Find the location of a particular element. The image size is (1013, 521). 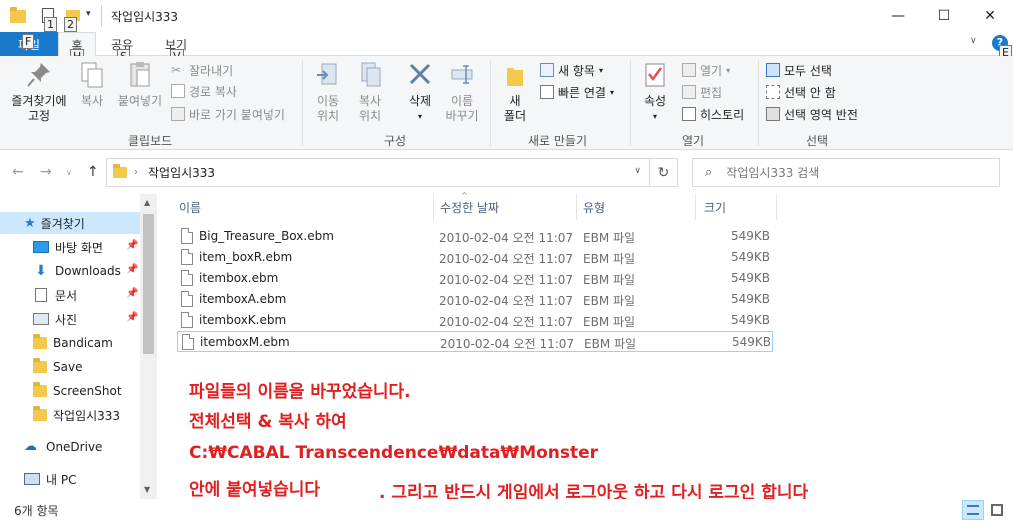

nav-item-onedrive: ☁ OneDrive is located at coordinates (63, 447).